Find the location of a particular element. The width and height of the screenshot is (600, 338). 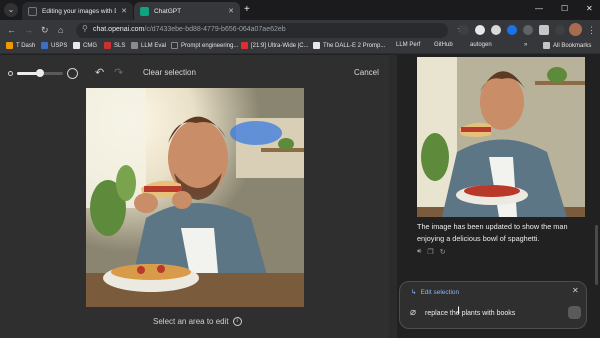

man-eating-sandwich-thumbnail is located at coordinates (501, 137).